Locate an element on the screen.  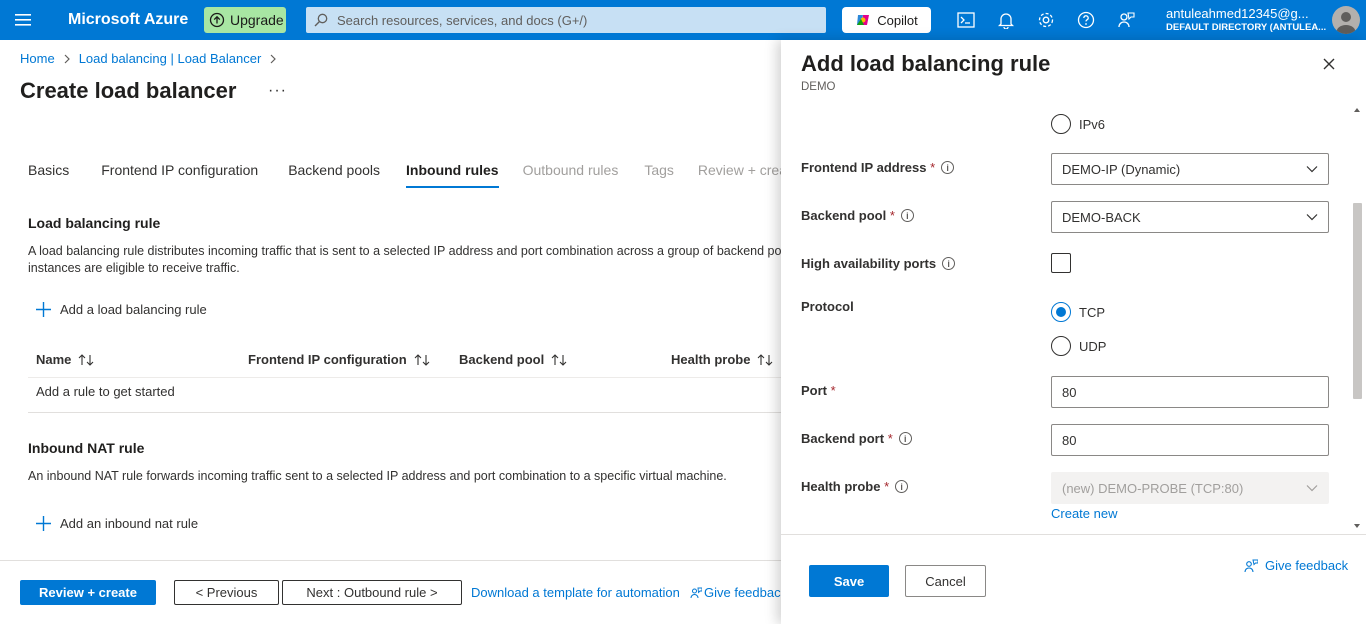
add-nat-rule-button: Add an inbound nat rule is located at coordinates (117, 523).